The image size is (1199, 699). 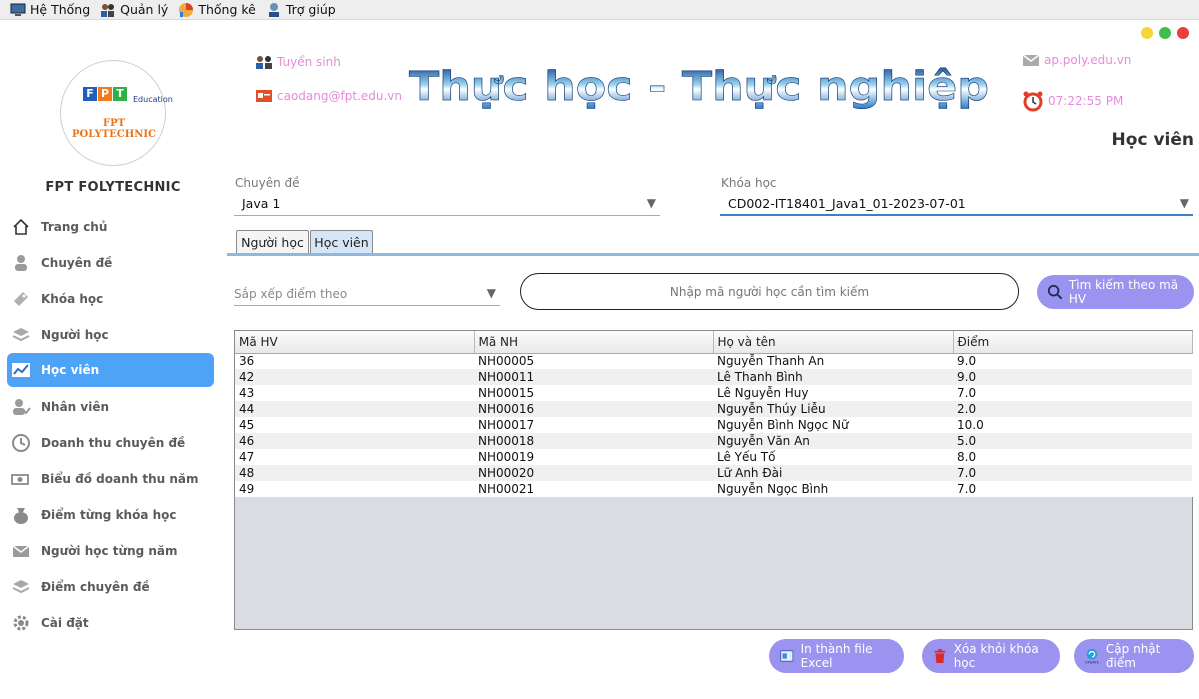 I want to click on table-row: 48 NH00020 Lữ Anh Đài 7.0, so click(x=713, y=473).